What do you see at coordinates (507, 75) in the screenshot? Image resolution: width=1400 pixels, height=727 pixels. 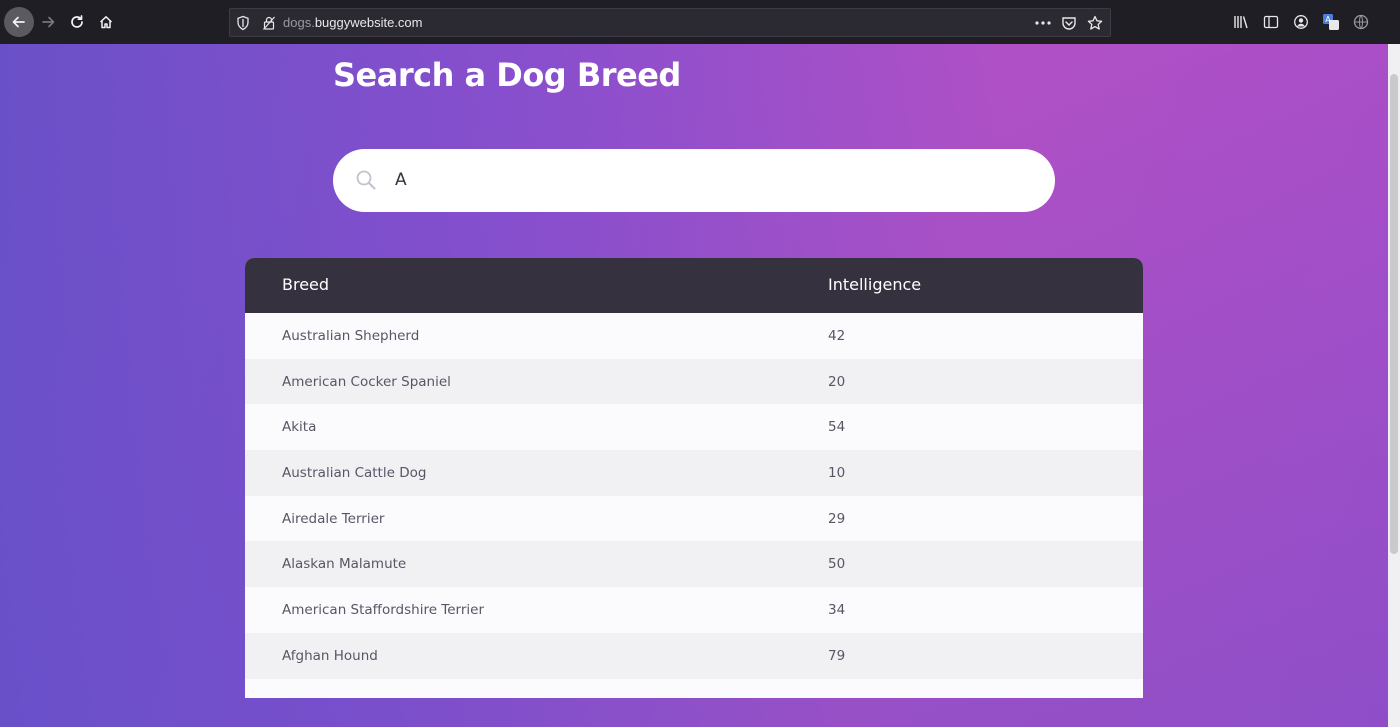 I see `page-title: Search a Dog Breed` at bounding box center [507, 75].